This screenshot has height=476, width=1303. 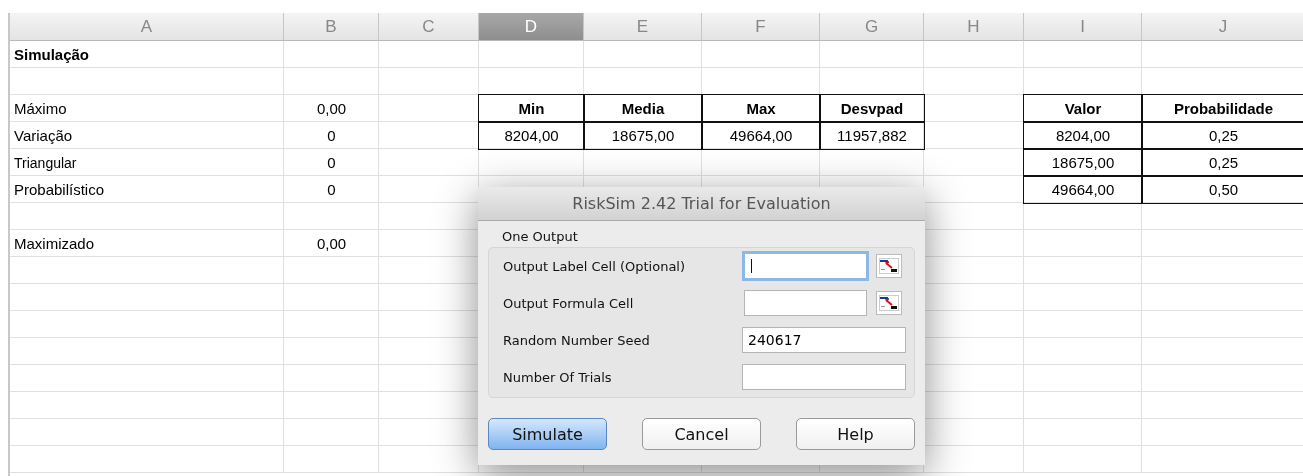 What do you see at coordinates (40, 109) in the screenshot?
I see `table-cell-text: Máximo` at bounding box center [40, 109].